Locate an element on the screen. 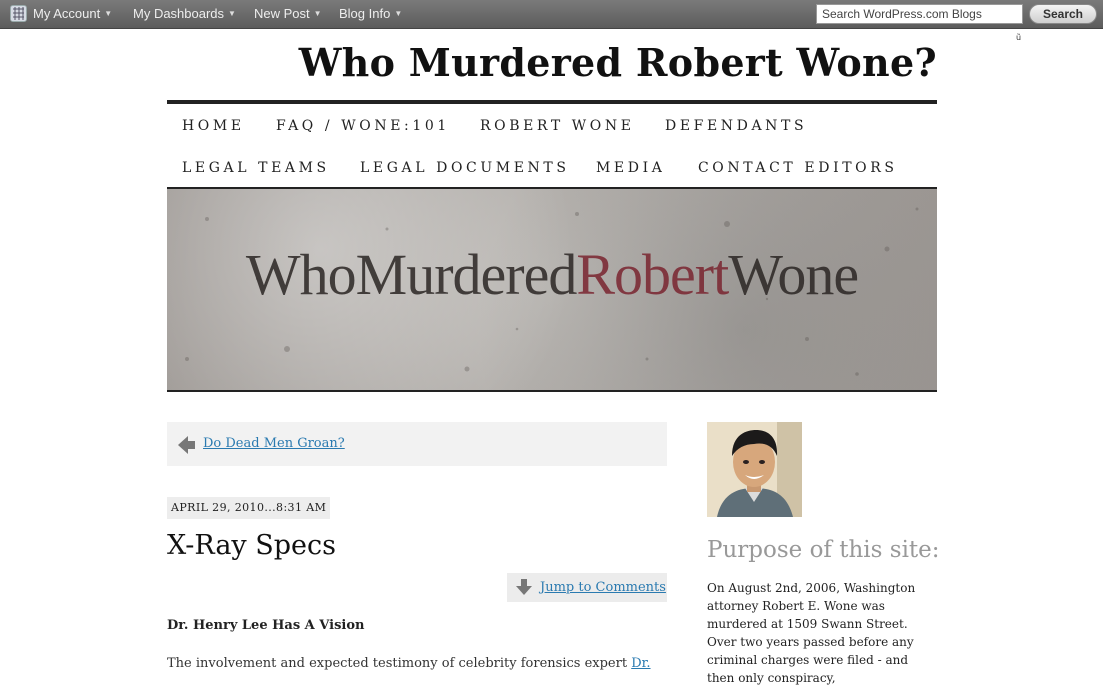 This screenshot has width=1103, height=687. my-account-menu: My Account ▼ is located at coordinates (72, 14).